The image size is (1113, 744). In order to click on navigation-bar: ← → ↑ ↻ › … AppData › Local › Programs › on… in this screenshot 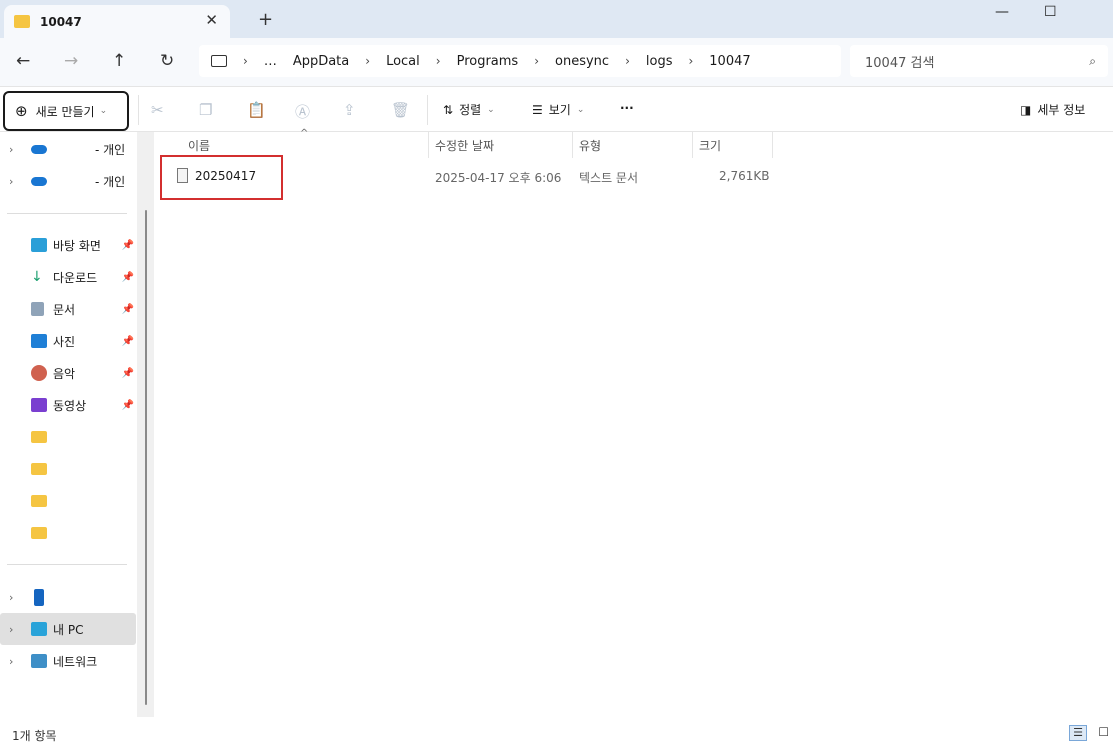, I will do `click(556, 62)`.